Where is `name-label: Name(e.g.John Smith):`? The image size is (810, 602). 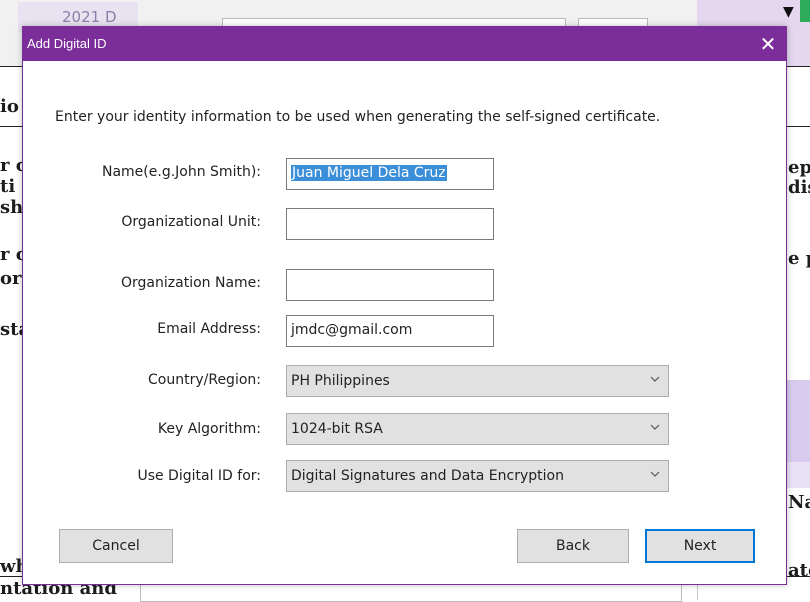 name-label: Name(e.g.John Smith): is located at coordinates (181, 172).